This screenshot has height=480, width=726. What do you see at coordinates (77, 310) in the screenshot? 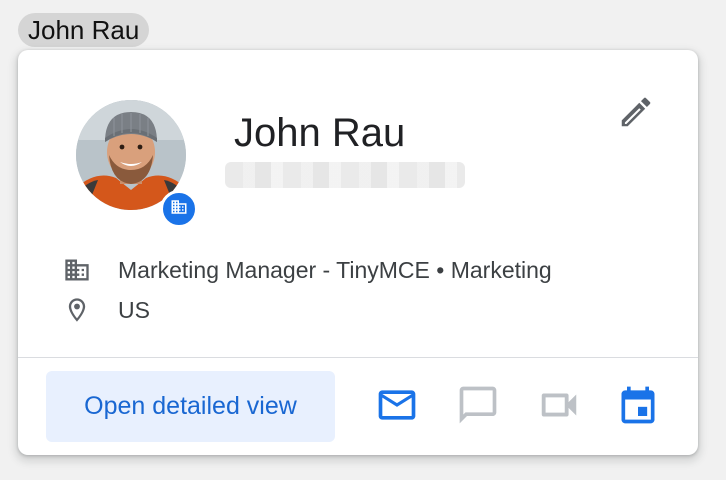
I see `location-pin-icon` at bounding box center [77, 310].